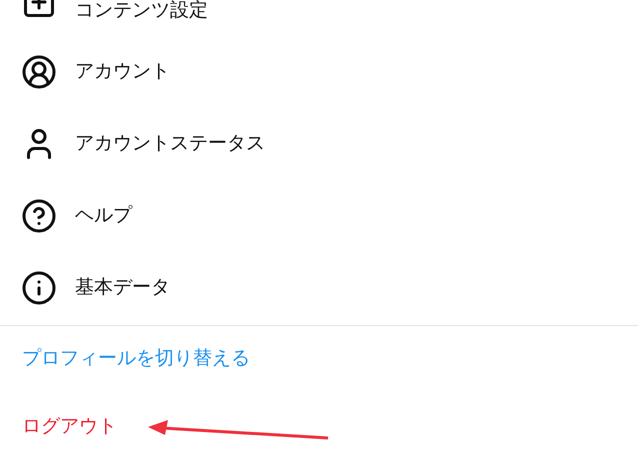 This screenshot has height=455, width=638. I want to click on logout-link: ログアウト, so click(69, 427).